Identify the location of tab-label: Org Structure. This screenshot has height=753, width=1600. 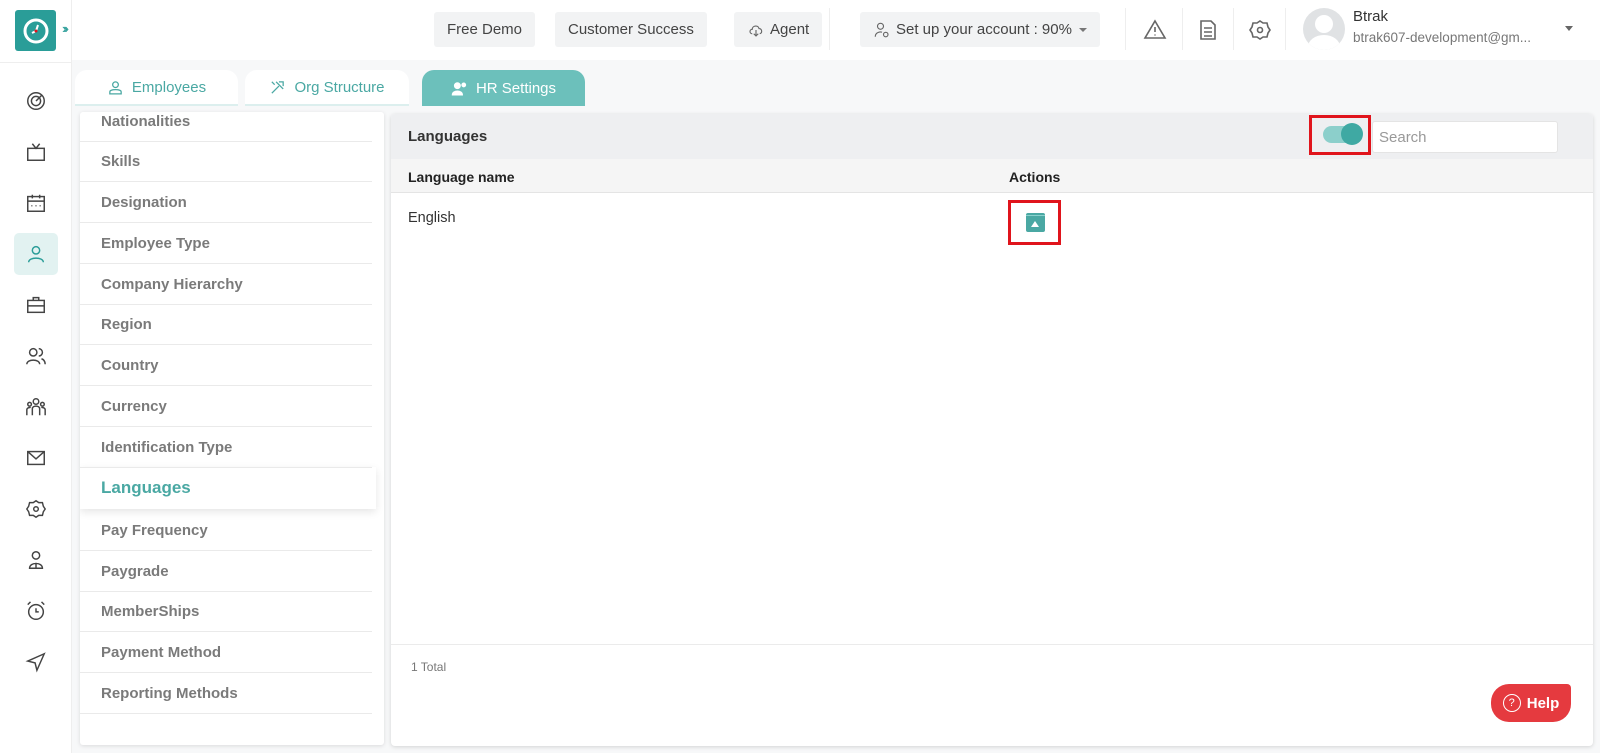
(339, 87).